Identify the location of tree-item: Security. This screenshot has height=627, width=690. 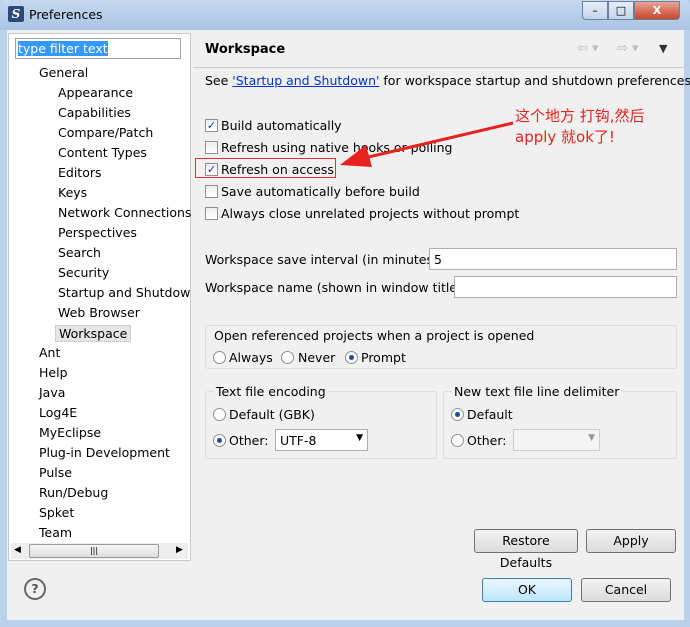
(83, 272).